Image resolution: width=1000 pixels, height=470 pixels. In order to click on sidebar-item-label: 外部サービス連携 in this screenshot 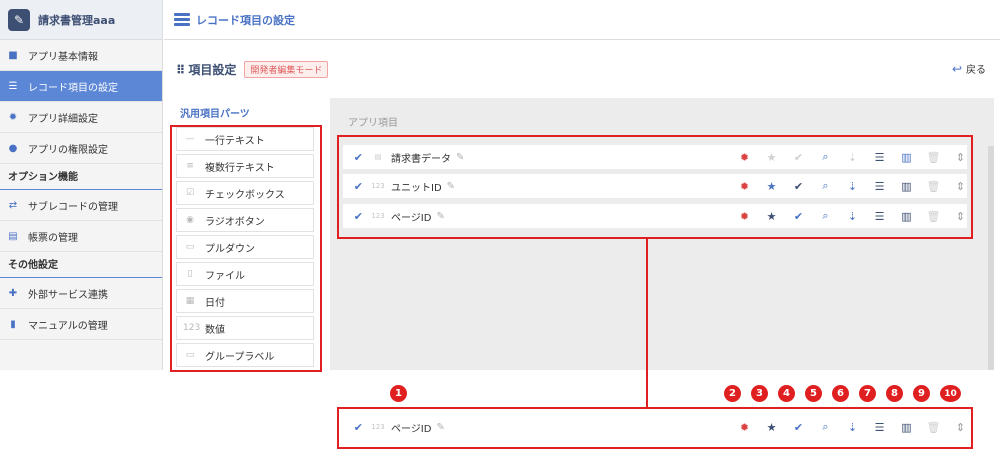, I will do `click(68, 295)`.